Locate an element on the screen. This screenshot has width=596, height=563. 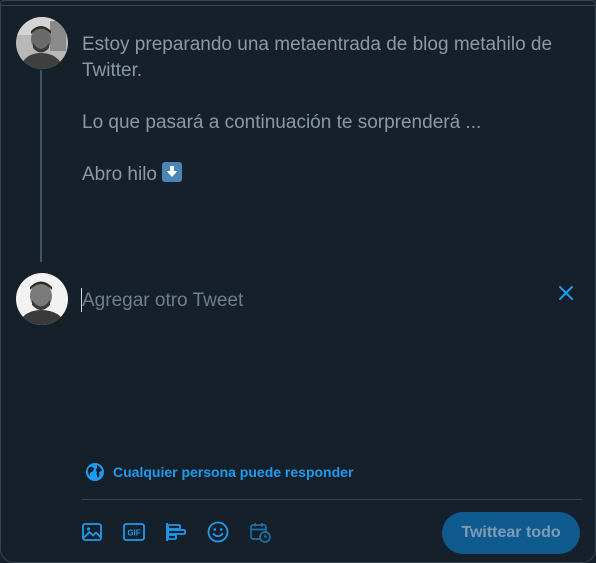
emoji-icon is located at coordinates (218, 532).